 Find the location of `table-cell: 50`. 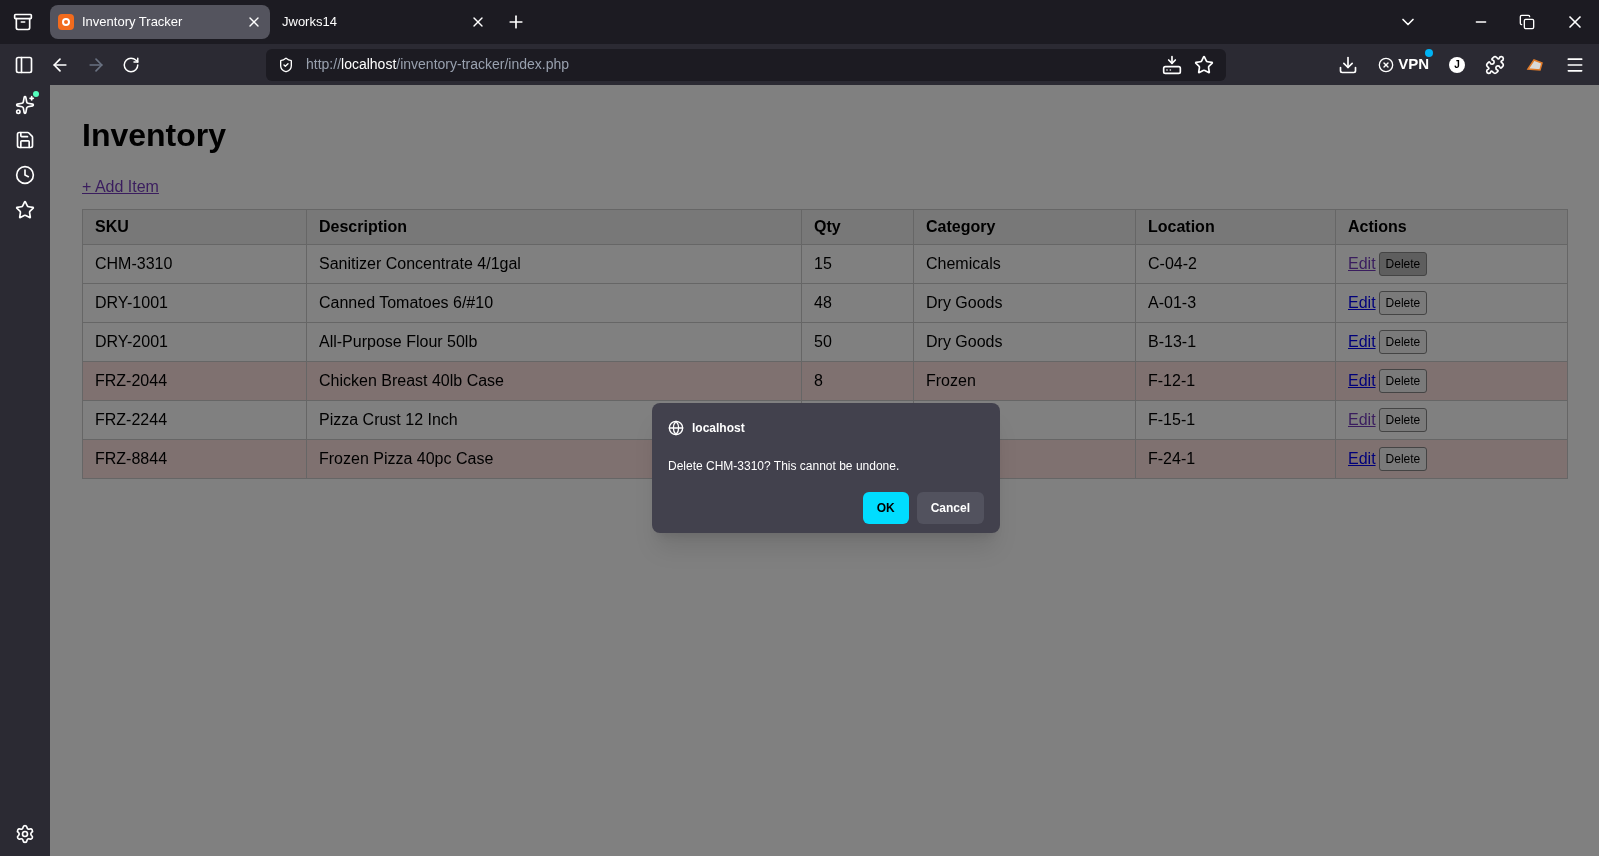

table-cell: 50 is located at coordinates (857, 342).